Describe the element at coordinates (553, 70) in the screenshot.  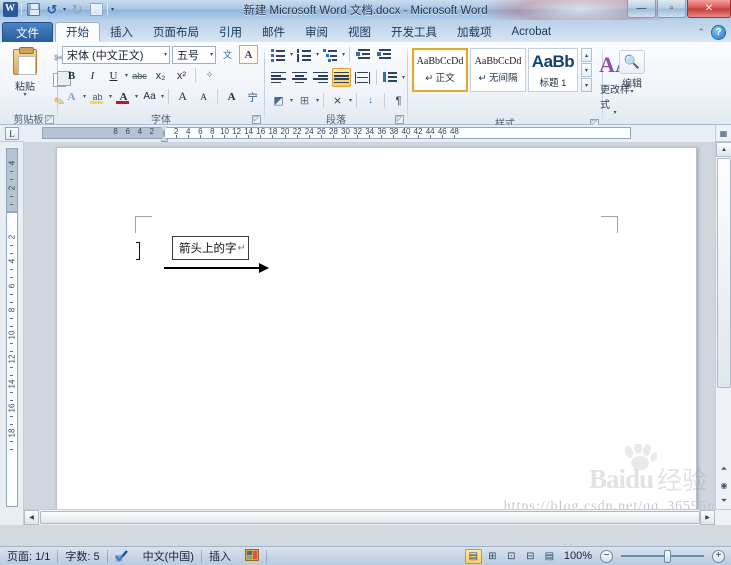
I see `style-item-heading-1: AaBb 标题 1` at that location.